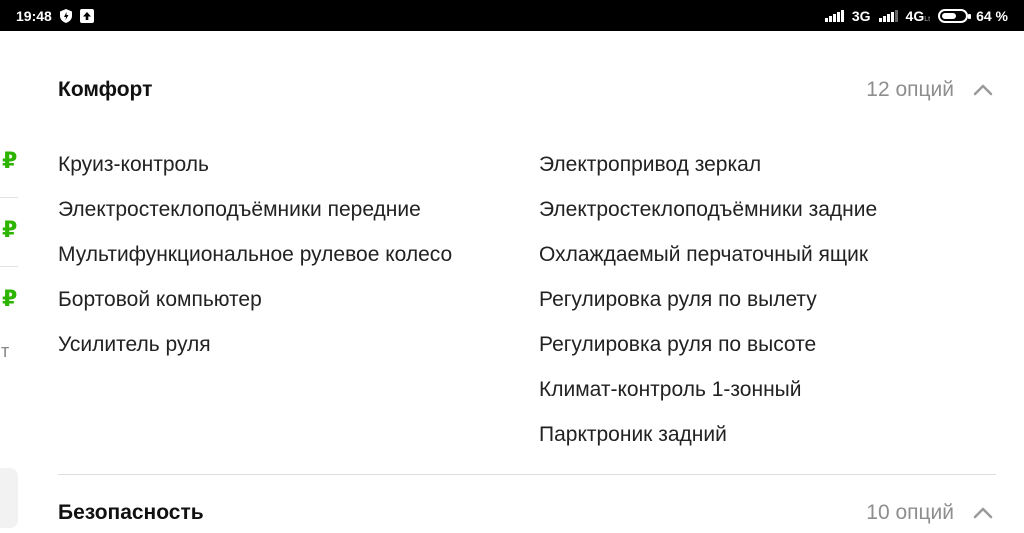  Describe the element at coordinates (949, 15) in the screenshot. I see `battery-fill` at that location.